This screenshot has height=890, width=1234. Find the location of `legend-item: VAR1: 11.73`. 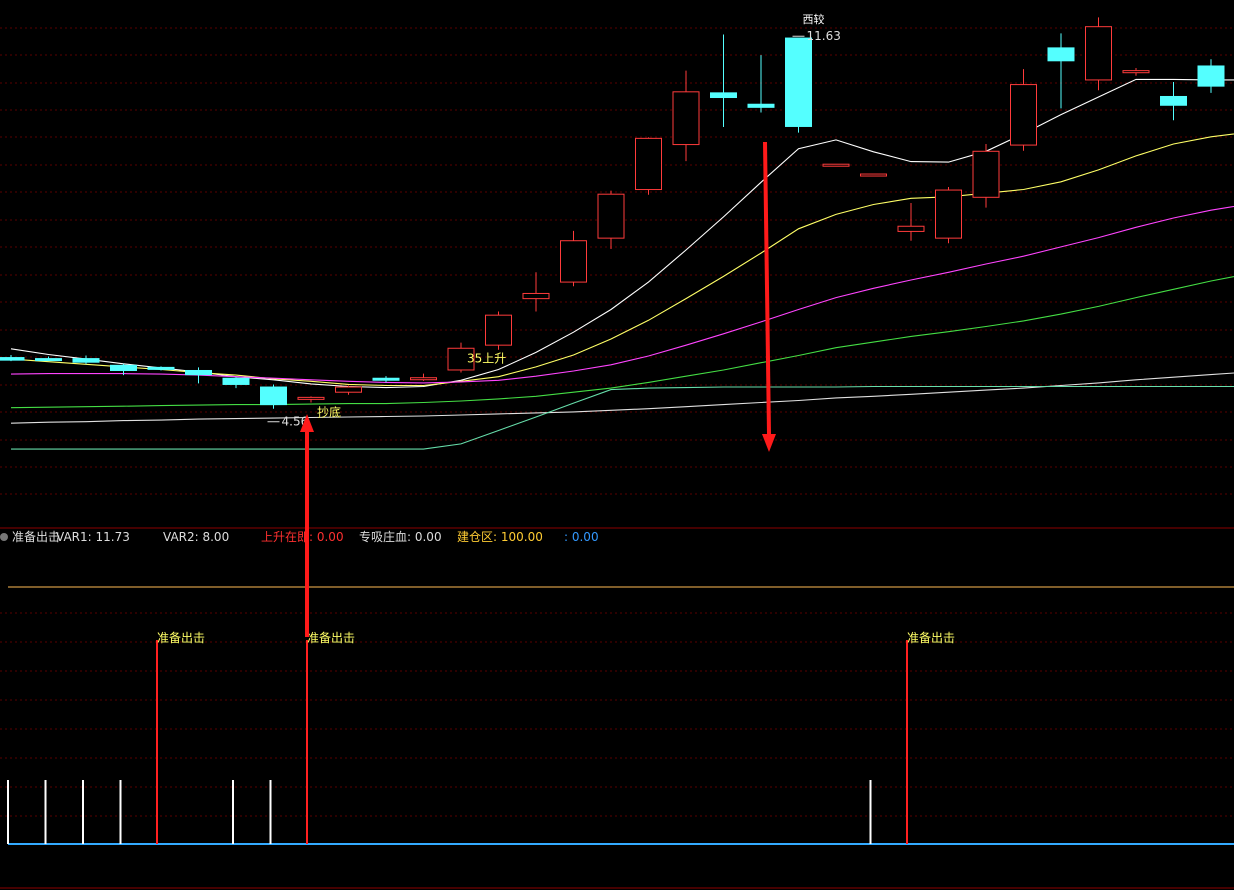

legend-item: VAR1: 11.73 is located at coordinates (93, 537).